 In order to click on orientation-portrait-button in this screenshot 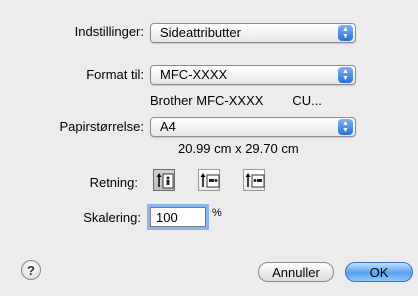, I will do `click(164, 180)`.